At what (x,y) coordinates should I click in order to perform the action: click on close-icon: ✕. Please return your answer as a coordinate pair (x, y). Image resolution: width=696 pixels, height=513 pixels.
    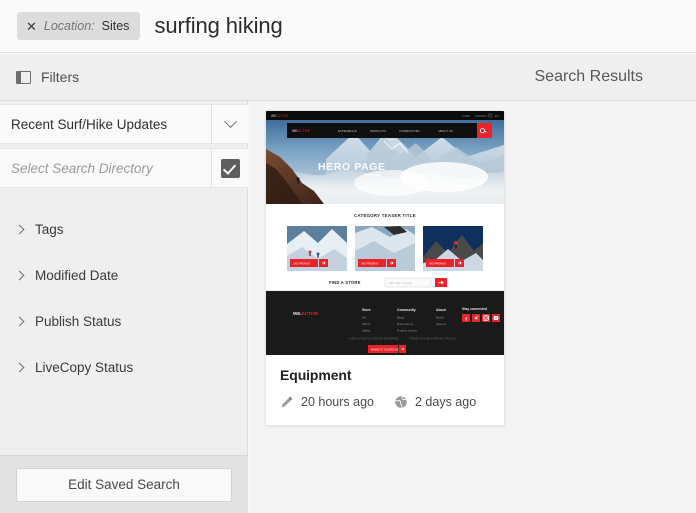
    Looking at the image, I should click on (31, 26).